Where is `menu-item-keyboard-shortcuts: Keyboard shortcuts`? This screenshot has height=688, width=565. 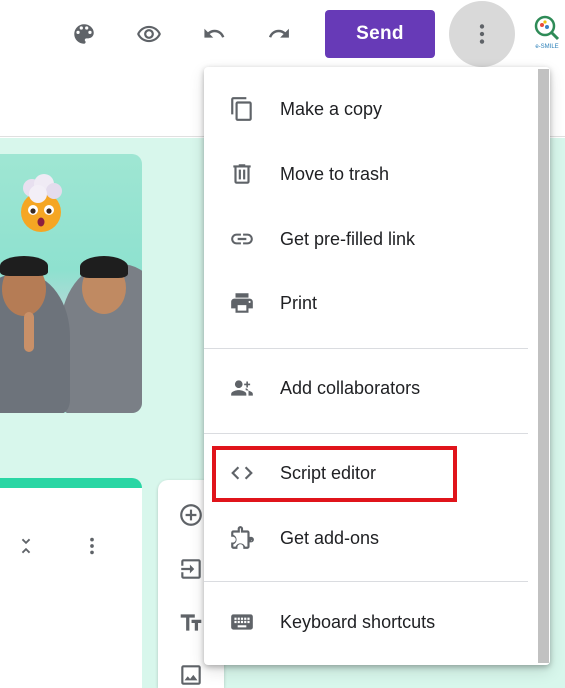
menu-item-keyboard-shortcuts: Keyboard shortcuts is located at coordinates (371, 622).